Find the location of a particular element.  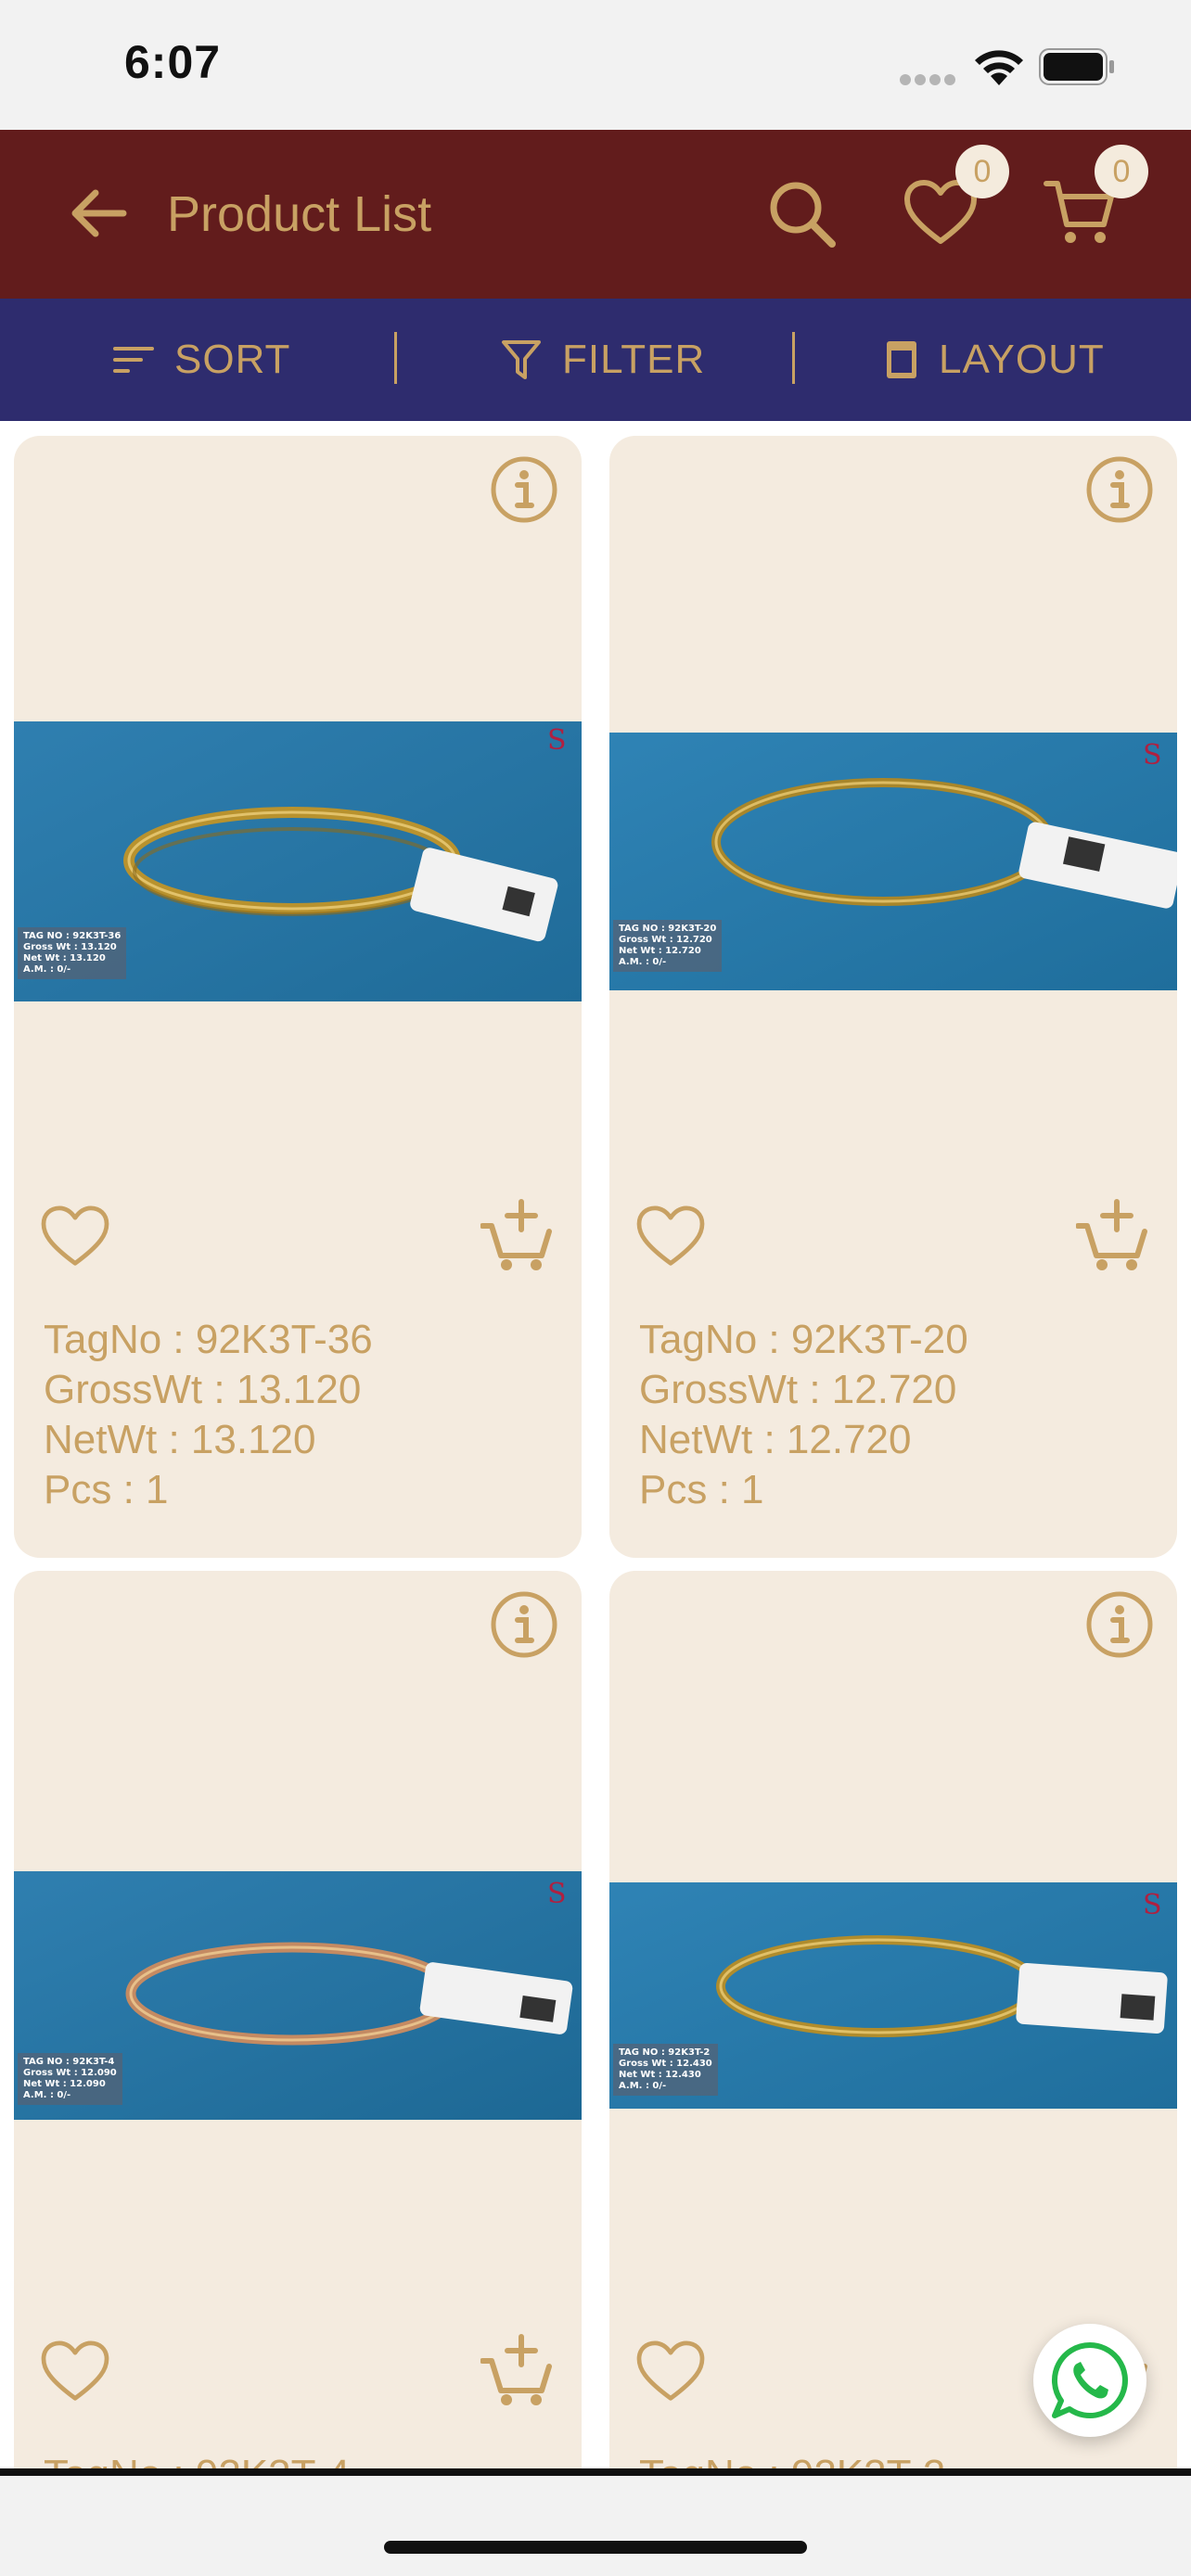

sort-icon is located at coordinates (133, 359).